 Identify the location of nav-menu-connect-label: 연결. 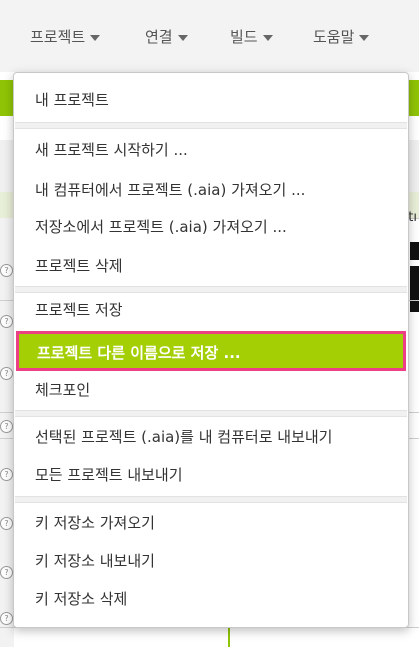
(159, 37).